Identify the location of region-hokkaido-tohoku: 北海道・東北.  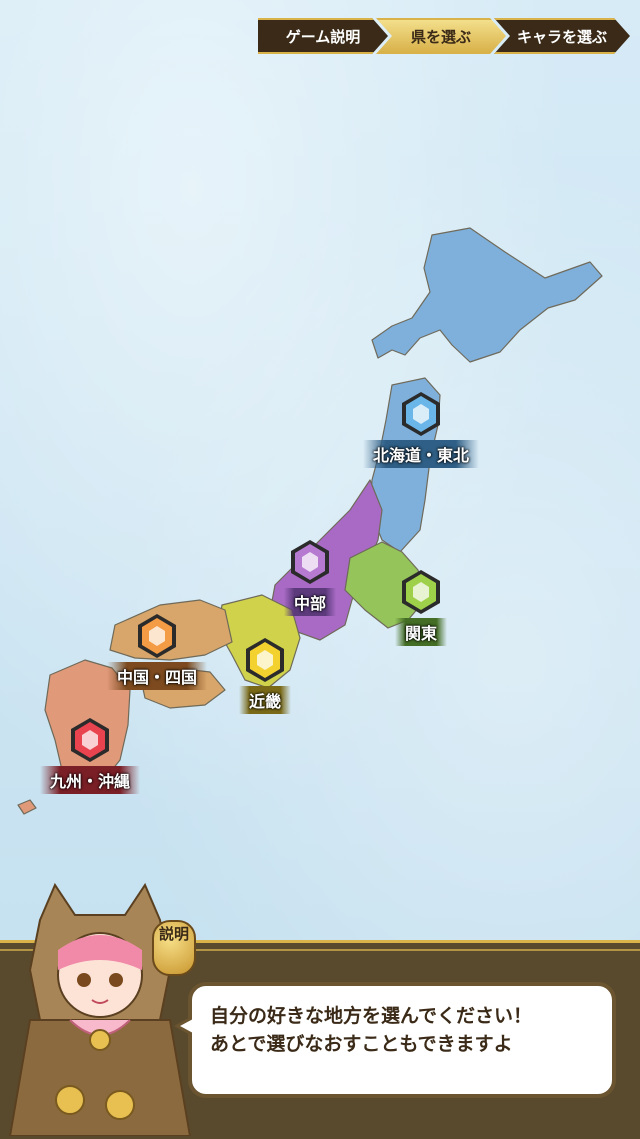
(421, 430).